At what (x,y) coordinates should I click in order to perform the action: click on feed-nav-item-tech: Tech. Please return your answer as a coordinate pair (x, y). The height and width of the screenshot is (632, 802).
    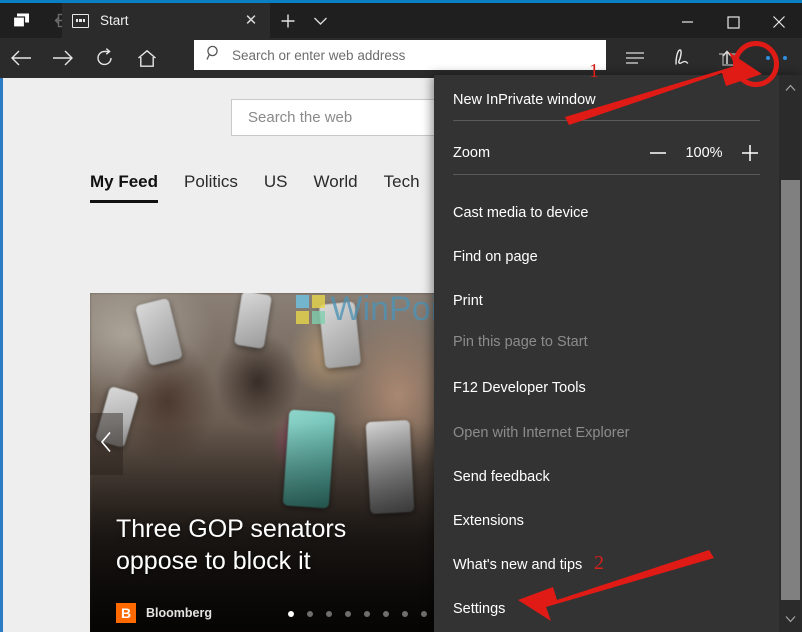
    Looking at the image, I should click on (402, 186).